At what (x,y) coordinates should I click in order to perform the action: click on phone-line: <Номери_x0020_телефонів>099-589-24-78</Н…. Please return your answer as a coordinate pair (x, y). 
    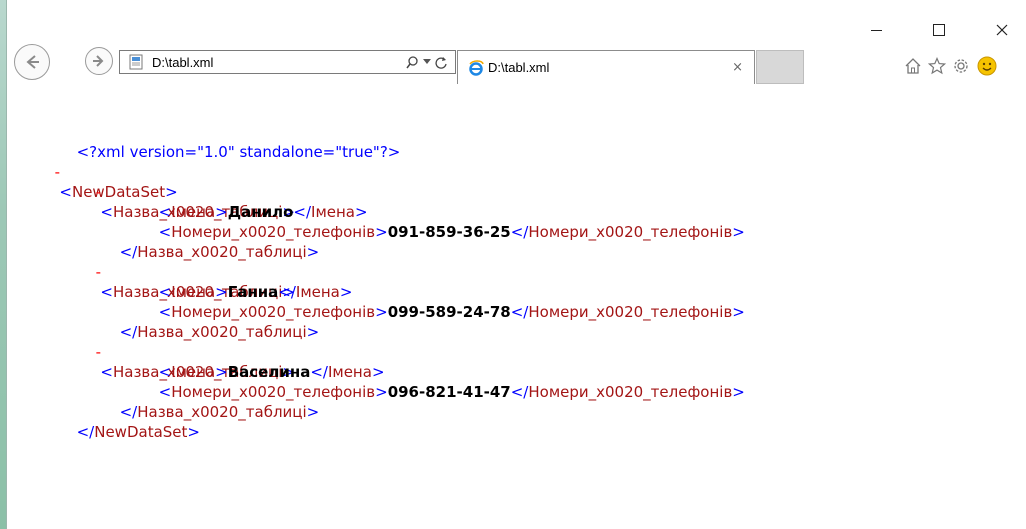
    Looking at the image, I should click on (451, 312).